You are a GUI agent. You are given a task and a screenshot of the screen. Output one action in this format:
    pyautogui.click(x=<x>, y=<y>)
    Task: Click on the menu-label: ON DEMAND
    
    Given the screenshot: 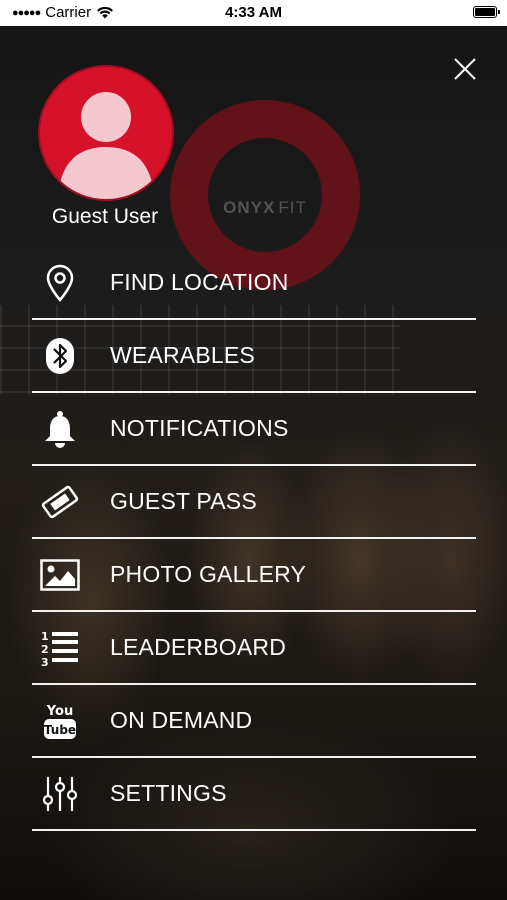 What is the action you would take?
    pyautogui.click(x=181, y=720)
    